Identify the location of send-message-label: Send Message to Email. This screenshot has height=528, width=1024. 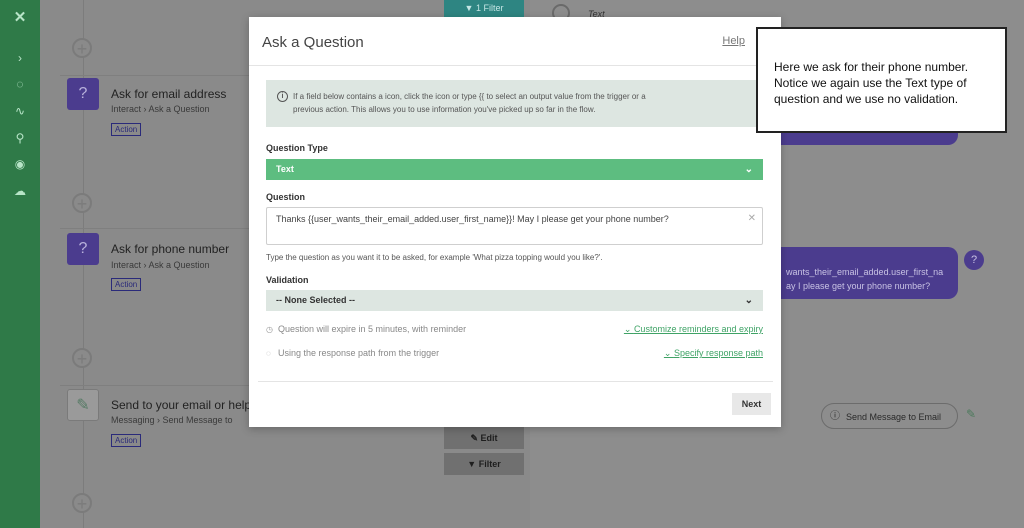
(894, 417).